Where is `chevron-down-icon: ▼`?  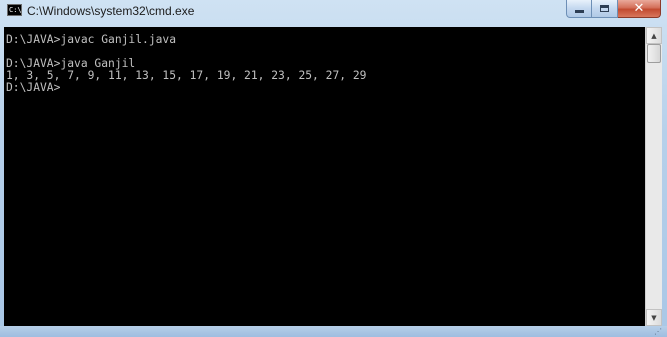
chevron-down-icon: ▼ is located at coordinates (654, 317).